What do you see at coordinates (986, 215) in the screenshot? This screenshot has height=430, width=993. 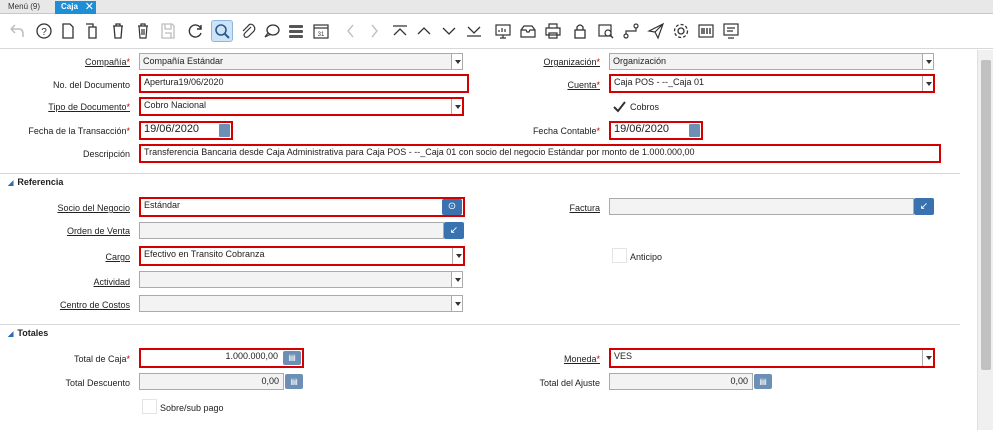 I see `scrollbar-thumb` at bounding box center [986, 215].